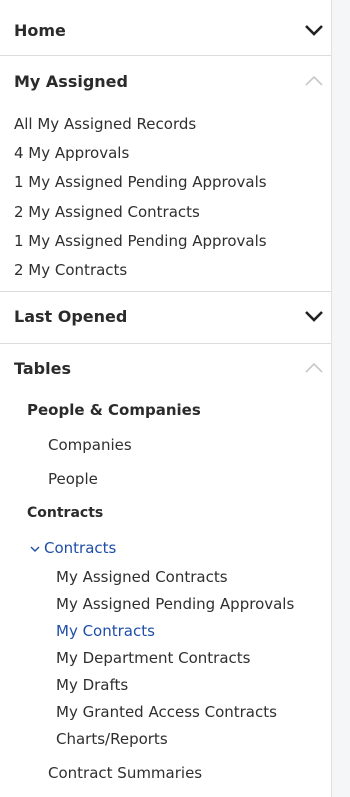 The height and width of the screenshot is (797, 350). What do you see at coordinates (92, 685) in the screenshot?
I see `contracts-item-drafts: My Drafts` at bounding box center [92, 685].